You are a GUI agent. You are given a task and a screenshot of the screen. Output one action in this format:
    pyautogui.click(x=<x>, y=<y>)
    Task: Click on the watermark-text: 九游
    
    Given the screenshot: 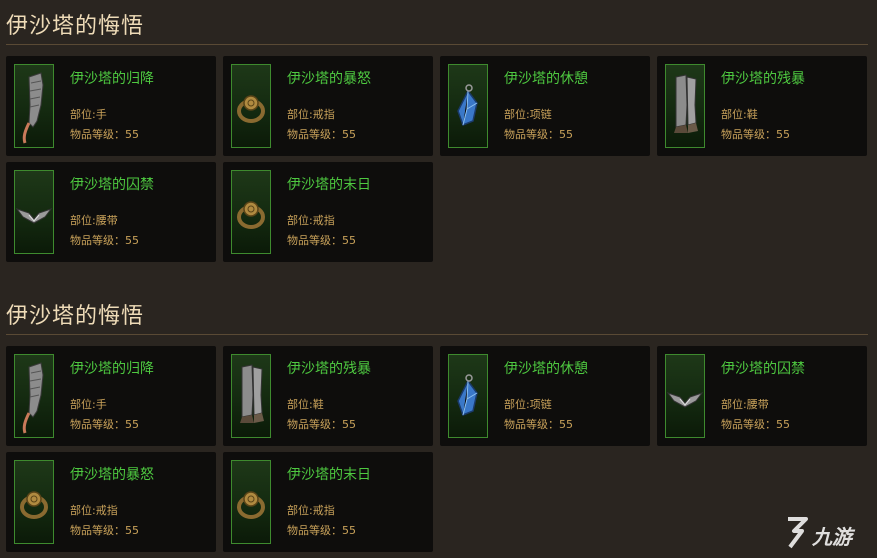 What is the action you would take?
    pyautogui.click(x=832, y=537)
    